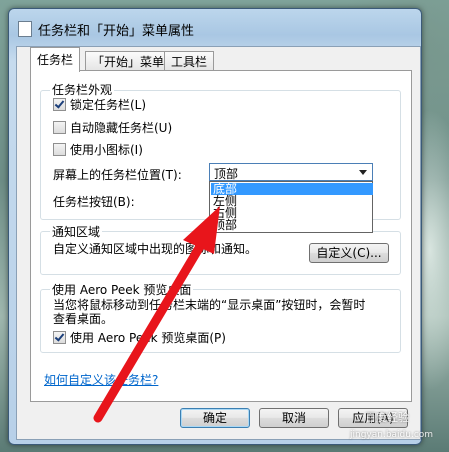 This screenshot has height=452, width=449. I want to click on checkbox-label: 使用小图标(I), so click(106, 150).